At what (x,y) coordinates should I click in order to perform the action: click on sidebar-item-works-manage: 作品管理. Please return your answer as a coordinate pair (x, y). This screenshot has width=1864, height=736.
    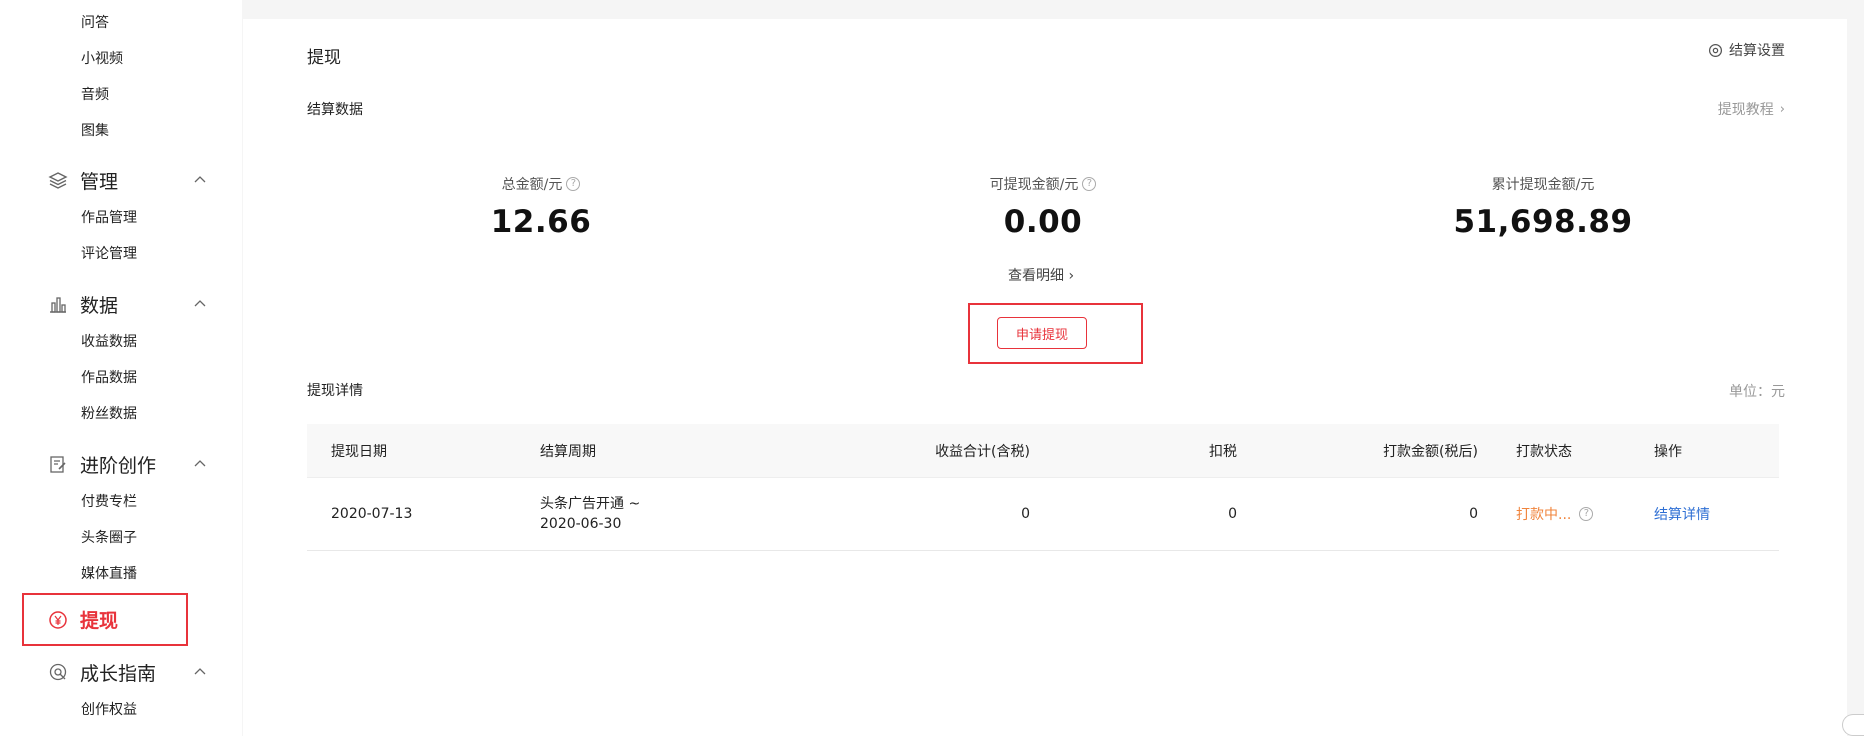
    Looking at the image, I should click on (109, 218).